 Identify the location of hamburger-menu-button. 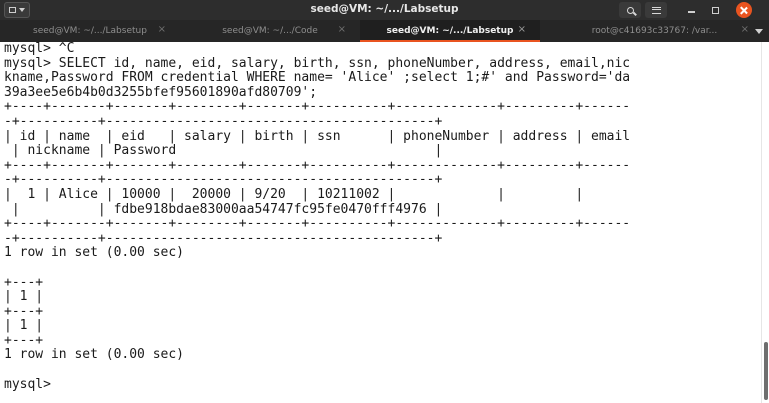
(656, 10).